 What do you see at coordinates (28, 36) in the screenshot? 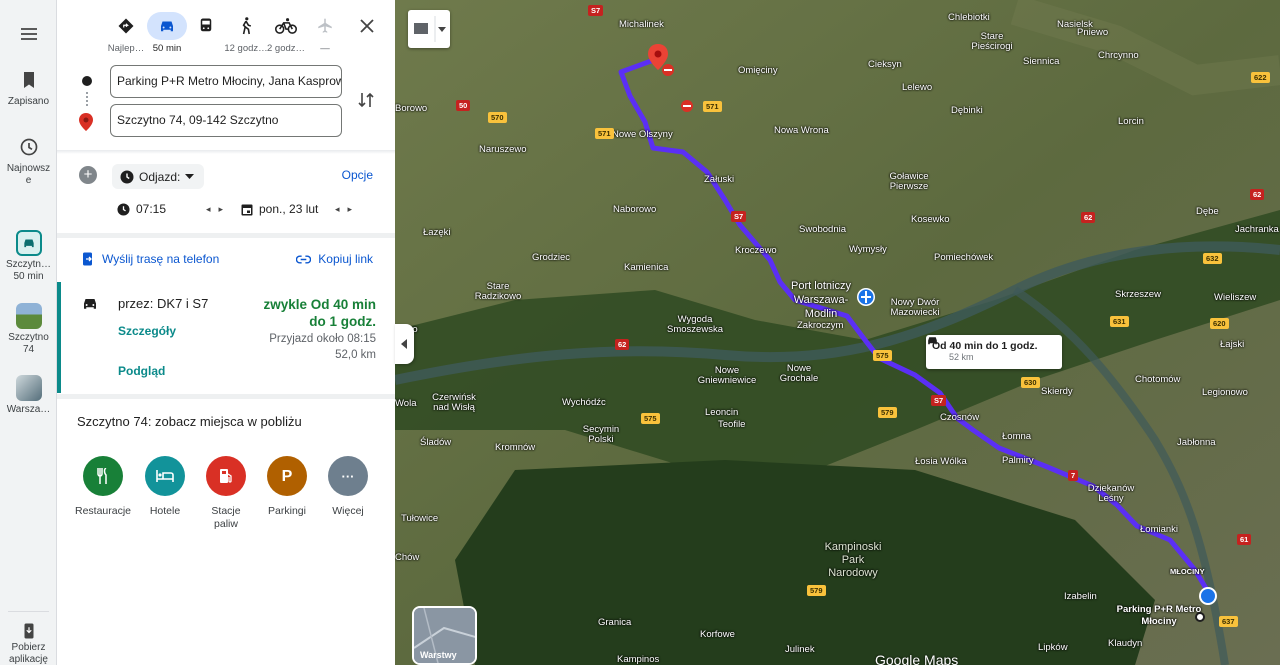
I see `menu-button` at bounding box center [28, 36].